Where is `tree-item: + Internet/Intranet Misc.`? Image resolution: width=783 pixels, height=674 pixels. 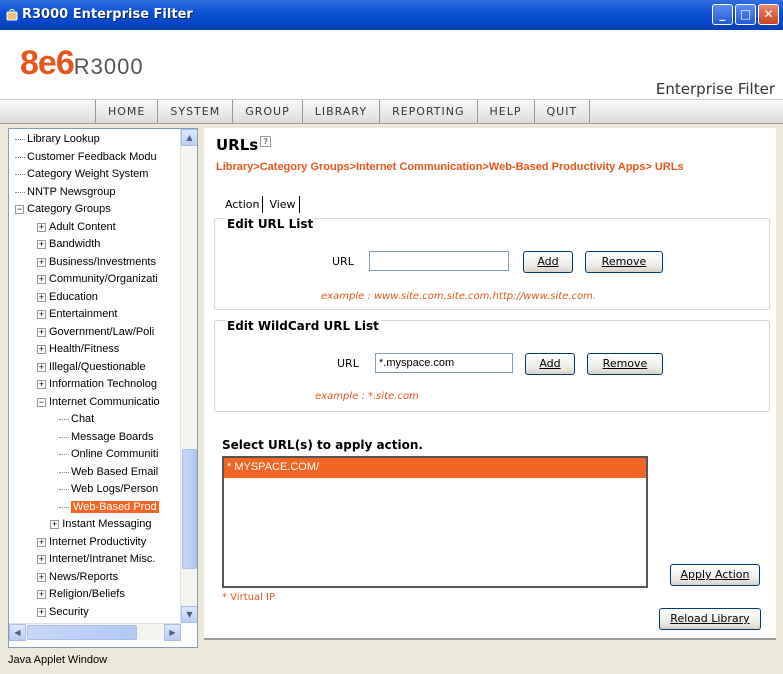 tree-item: + Internet/Intranet Misc. is located at coordinates (96, 559).